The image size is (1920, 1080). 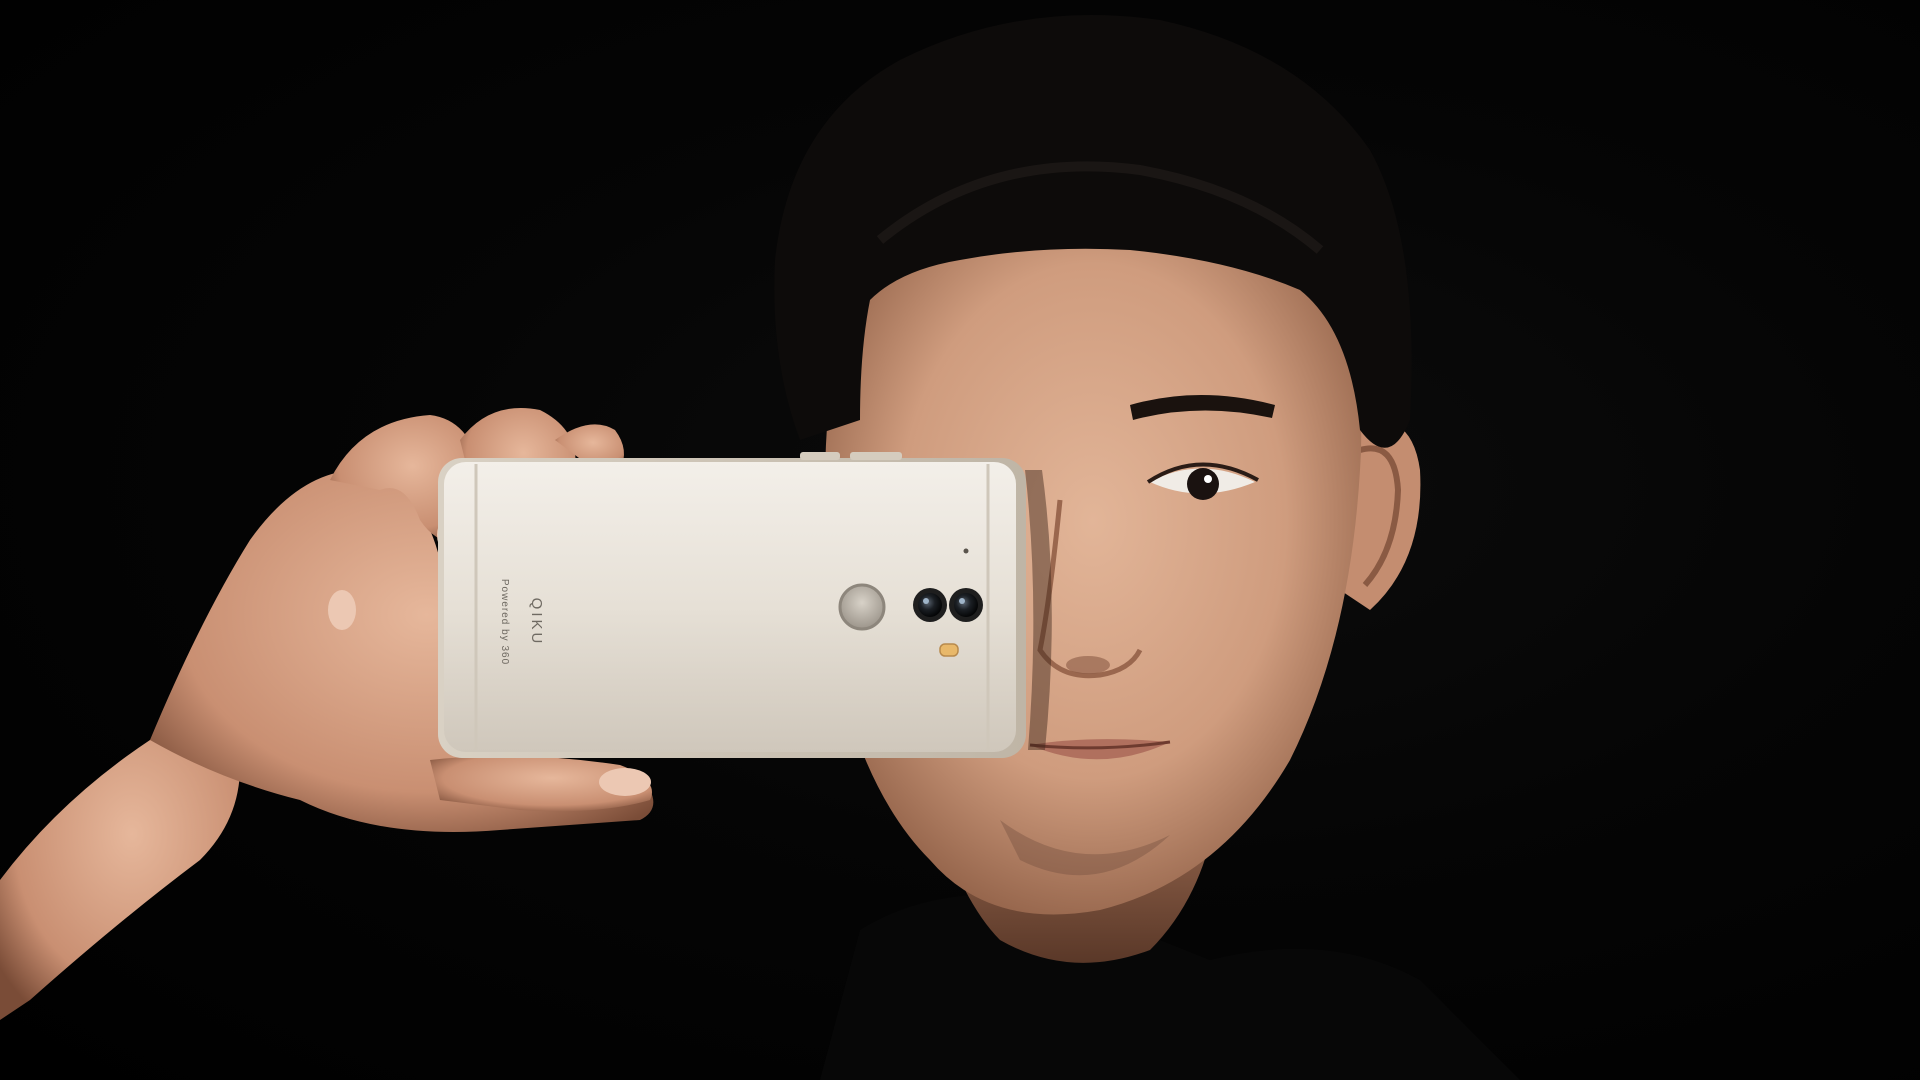 What do you see at coordinates (504, 622) in the screenshot?
I see `phone-tagline: Powered by 360` at bounding box center [504, 622].